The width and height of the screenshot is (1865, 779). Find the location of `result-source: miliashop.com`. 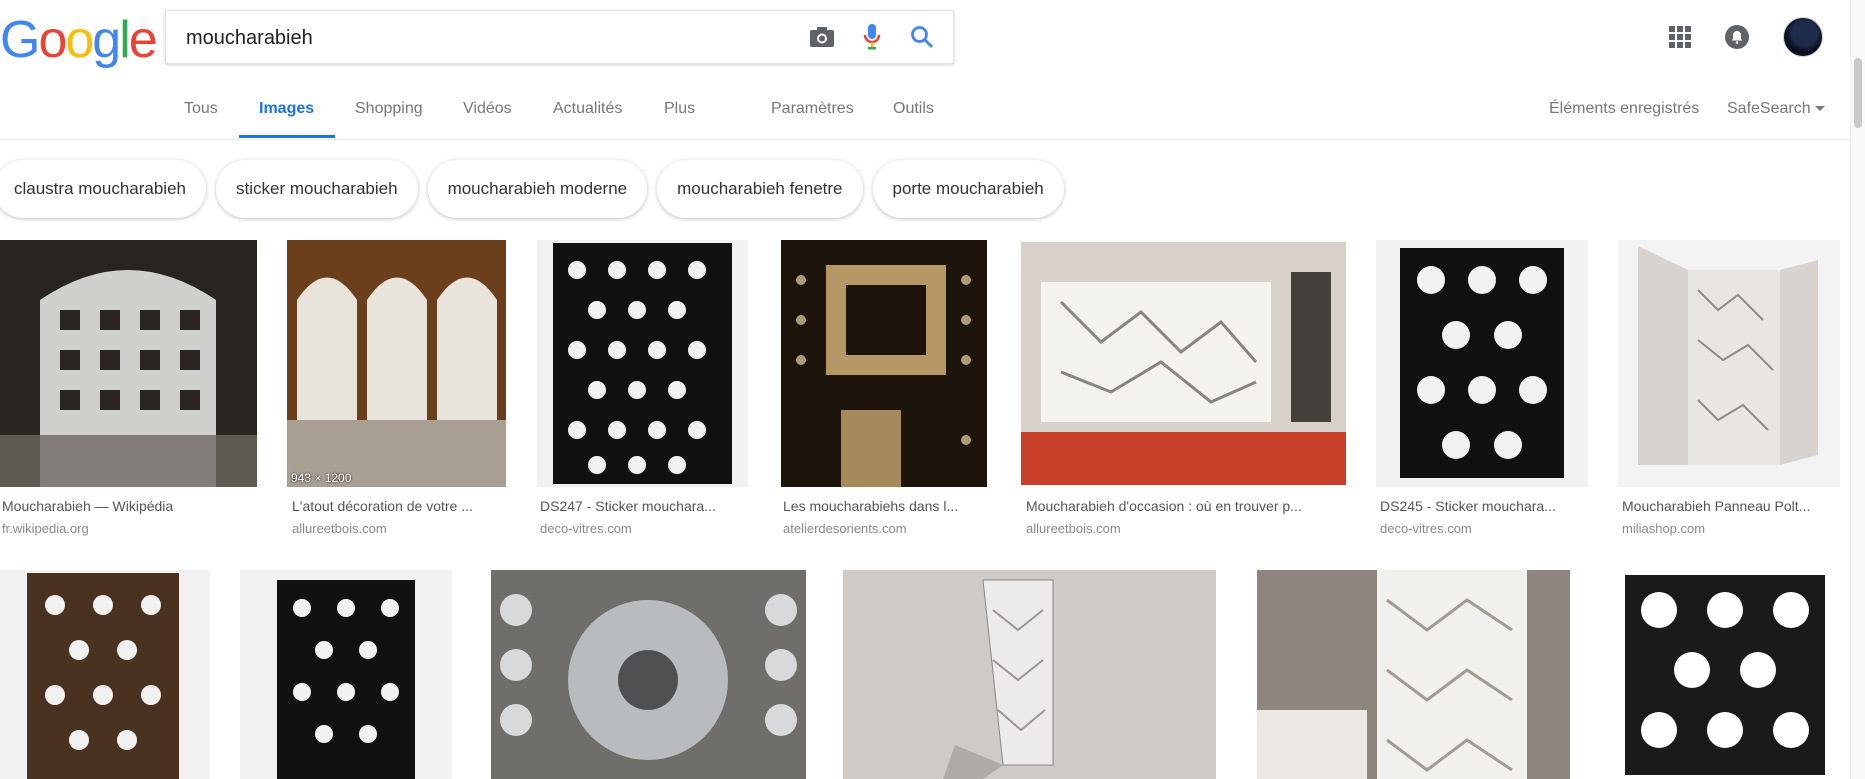

result-source: miliashop.com is located at coordinates (1663, 528).